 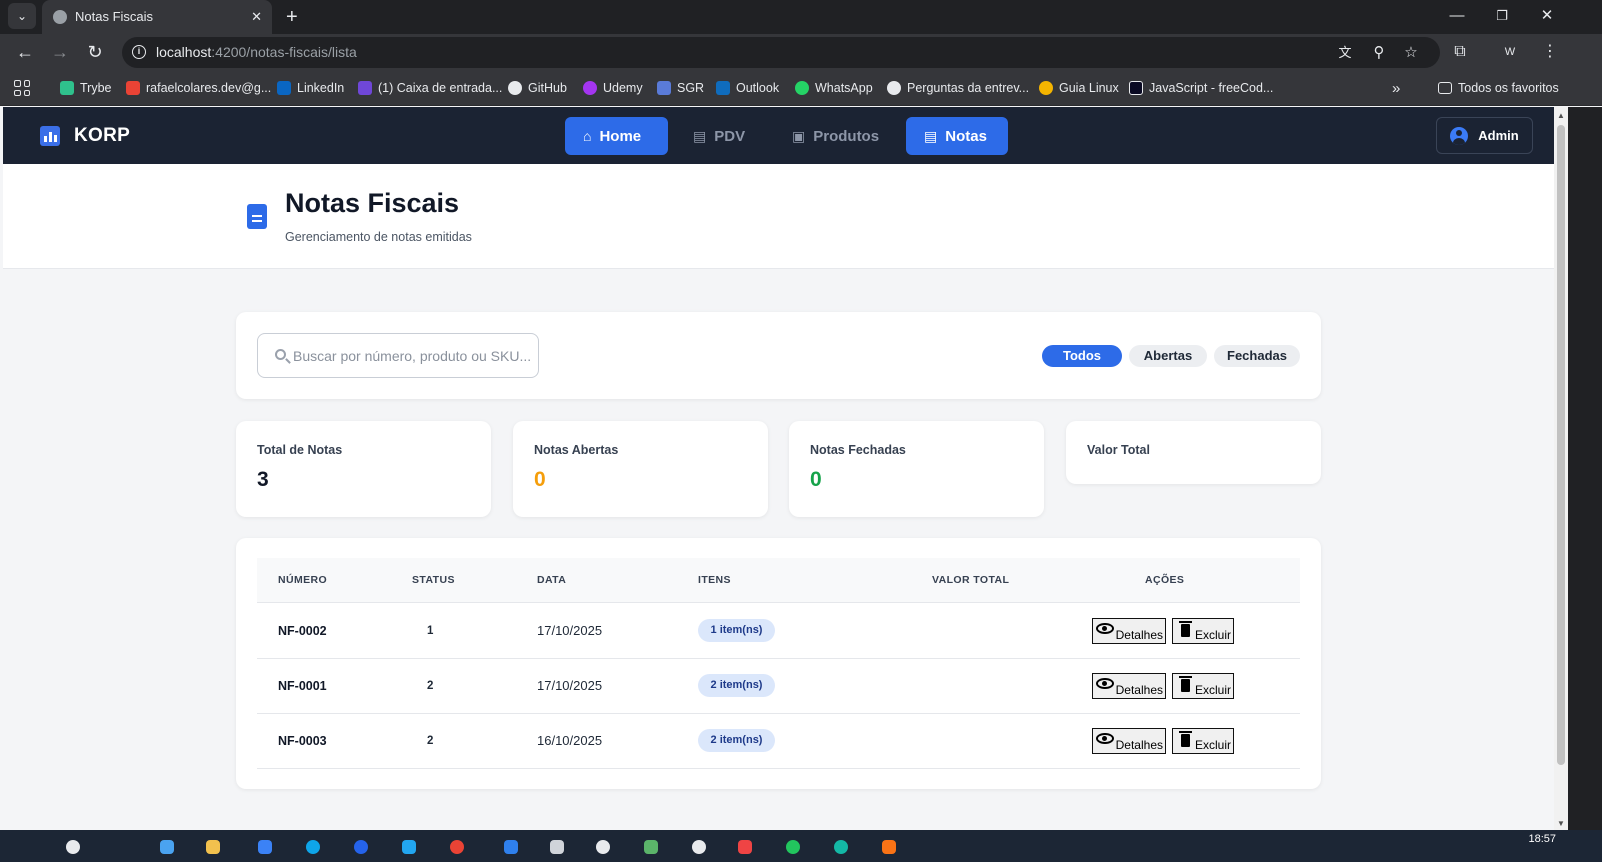 What do you see at coordinates (858, 450) in the screenshot?
I see `stat-label: Notas Fechadas` at bounding box center [858, 450].